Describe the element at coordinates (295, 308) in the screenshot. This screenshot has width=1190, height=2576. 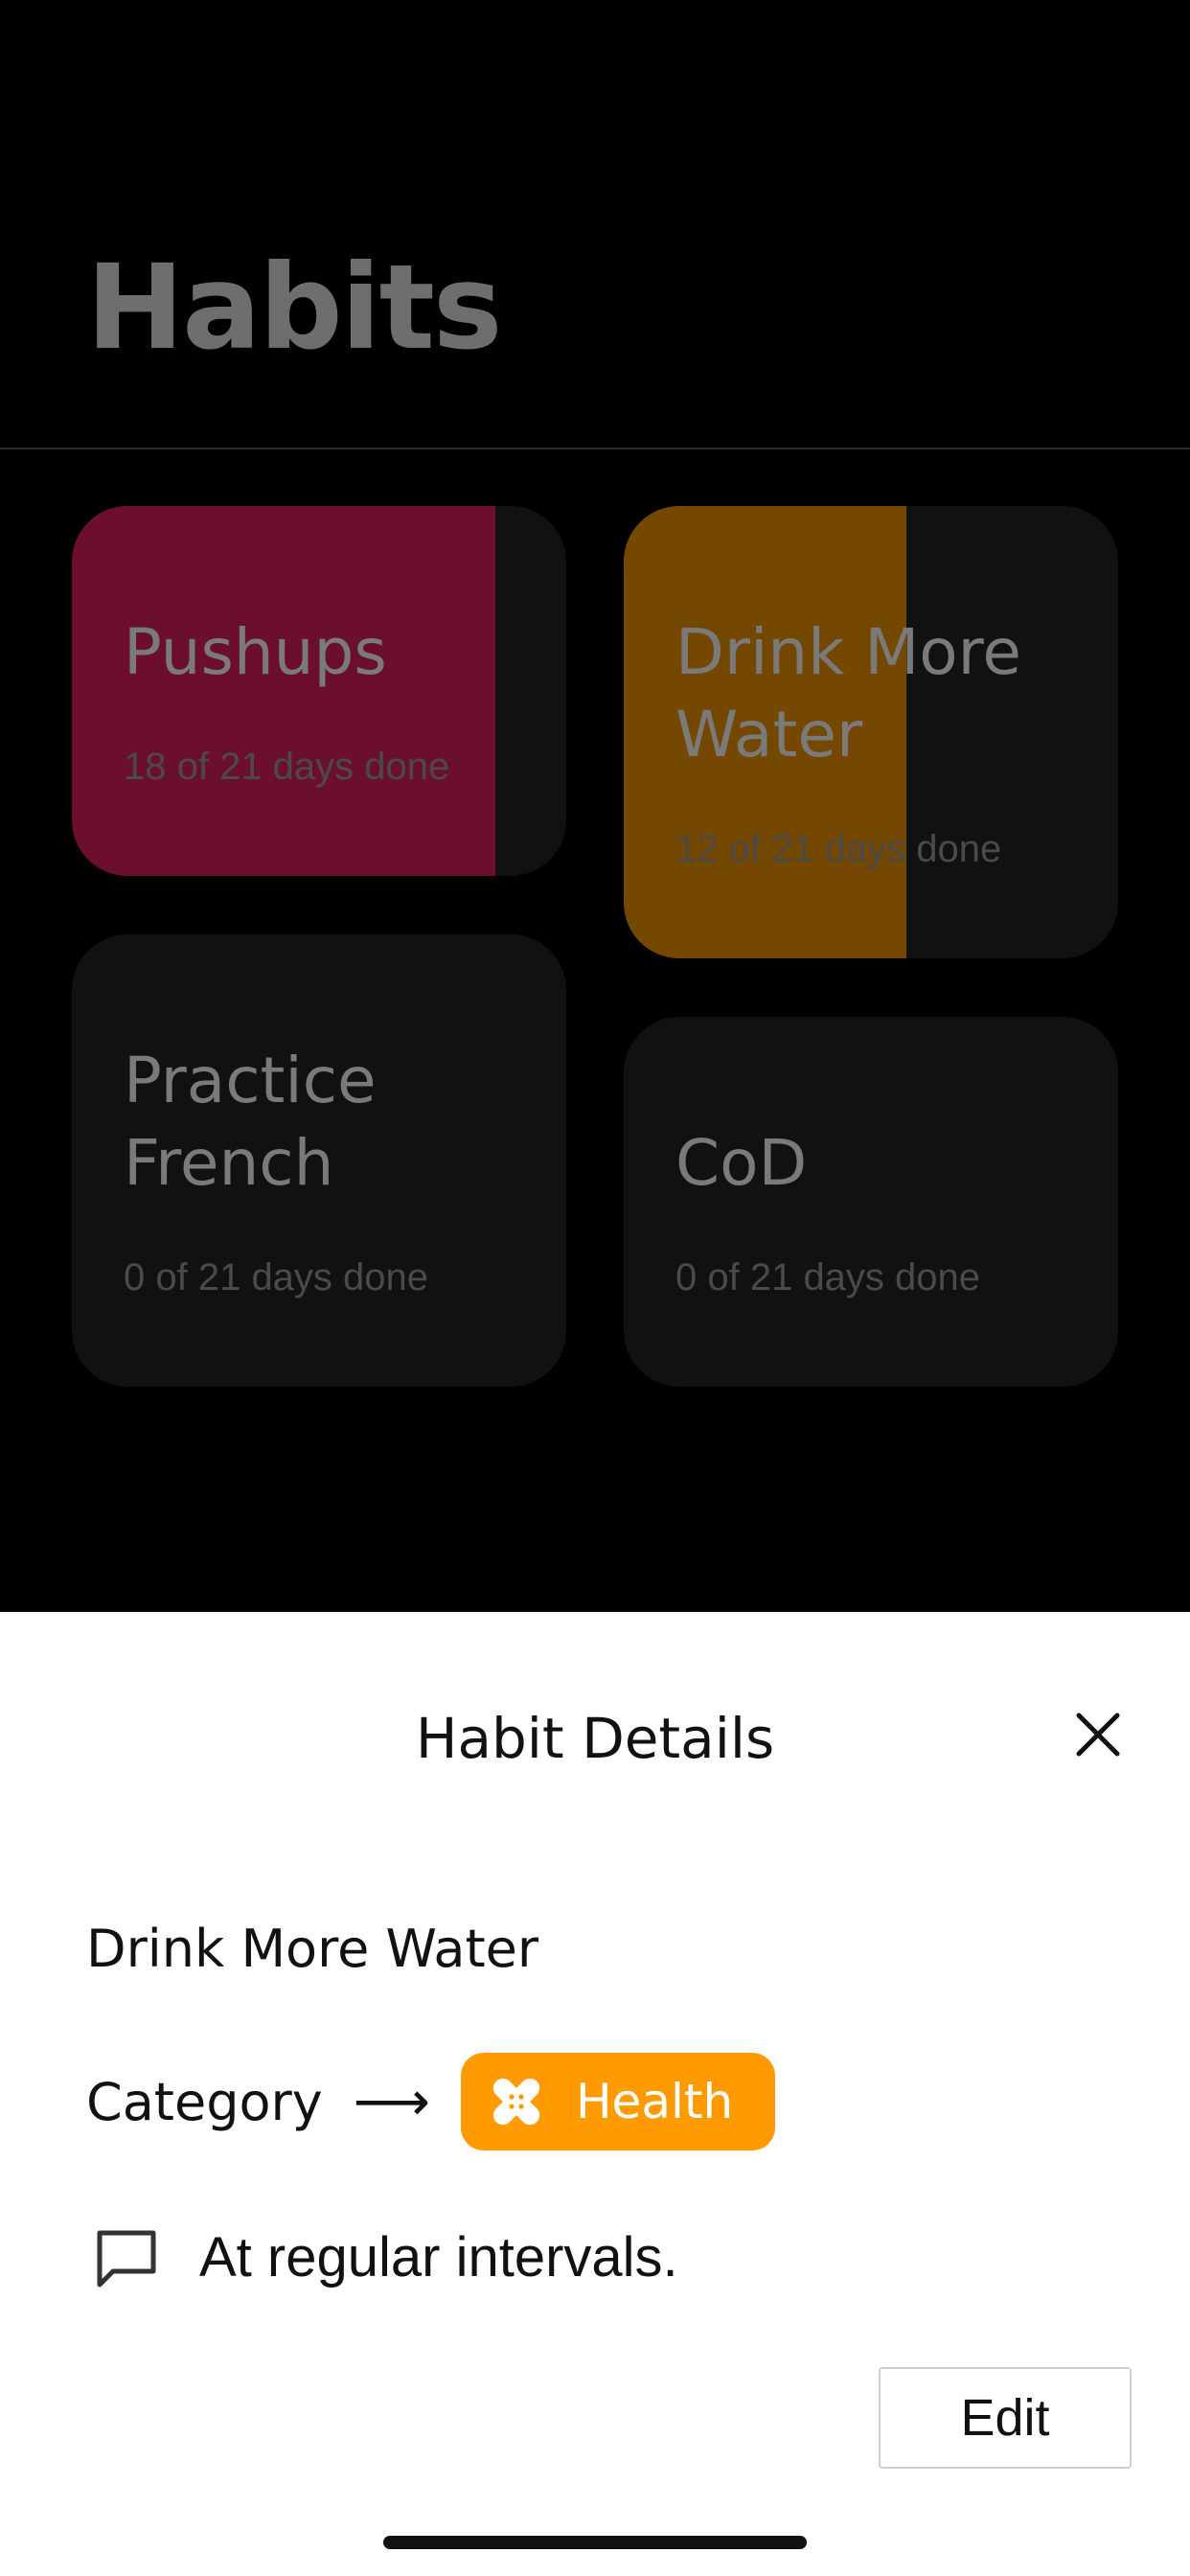
I see `page-title: Habits` at that location.